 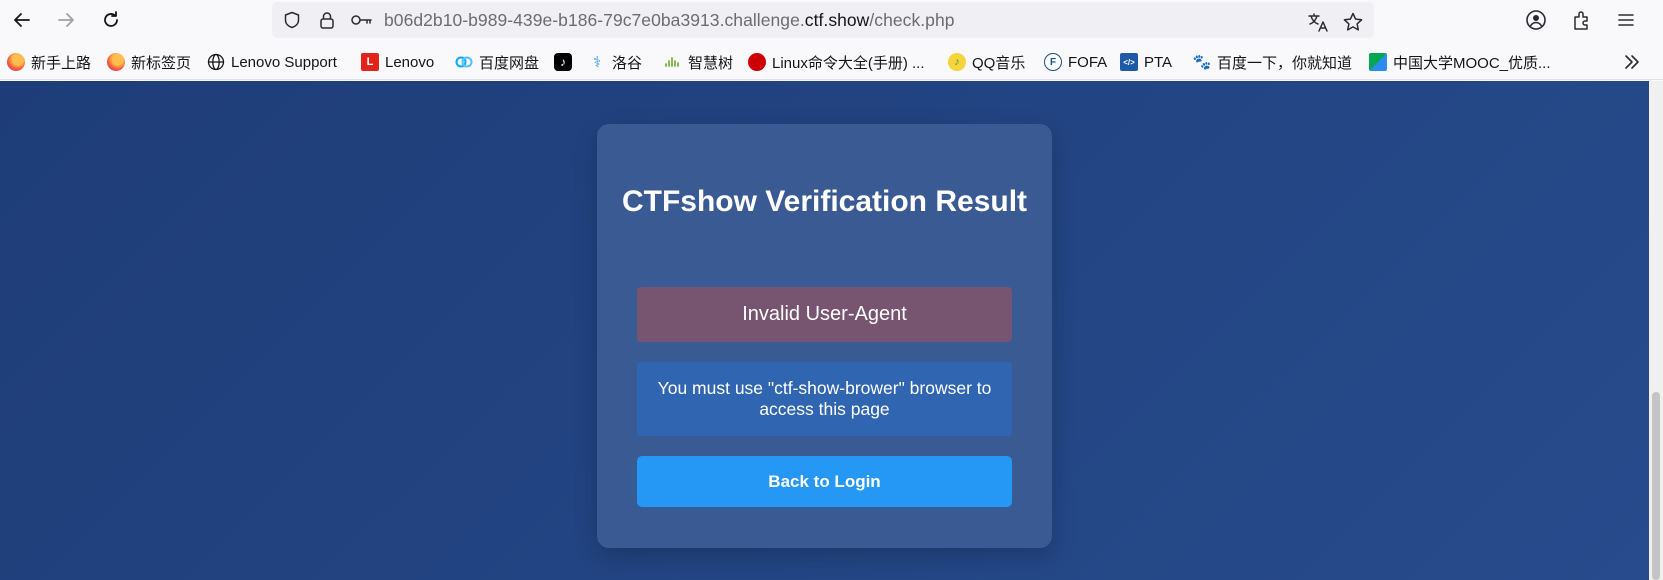 What do you see at coordinates (824, 314) in the screenshot?
I see `error-message: Invalid User-Agent` at bounding box center [824, 314].